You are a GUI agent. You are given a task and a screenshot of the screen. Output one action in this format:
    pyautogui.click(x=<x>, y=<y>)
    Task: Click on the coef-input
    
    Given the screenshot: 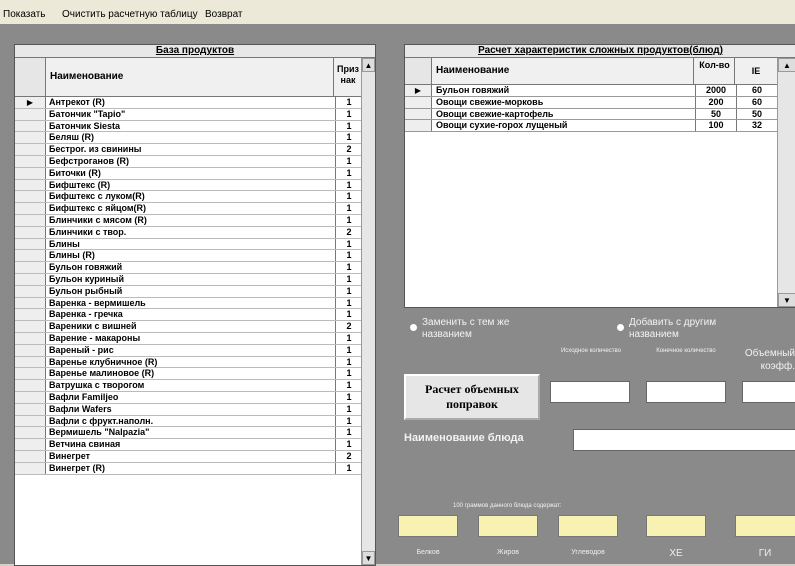 What is the action you would take?
    pyautogui.click(x=768, y=392)
    